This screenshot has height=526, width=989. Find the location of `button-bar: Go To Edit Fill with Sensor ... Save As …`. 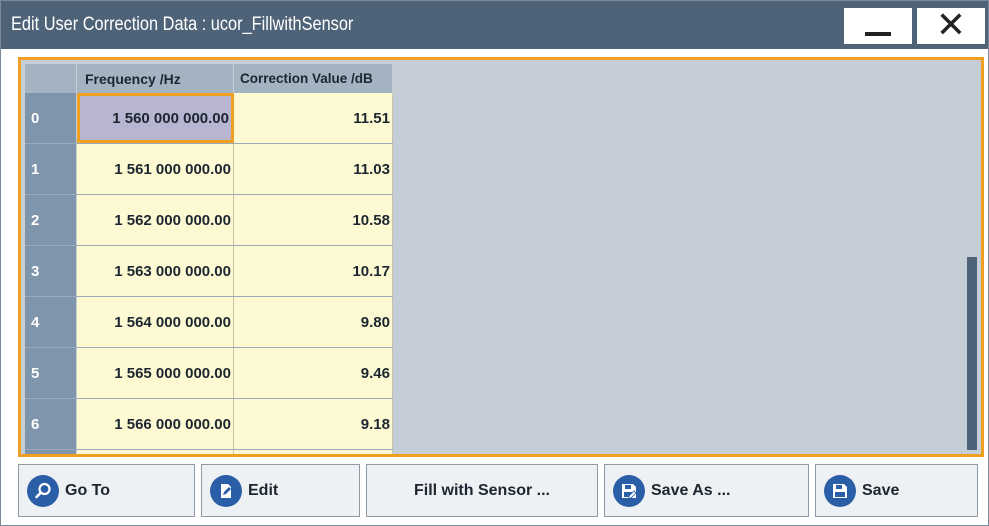

button-bar: Go To Edit Fill with Sensor ... Save As … is located at coordinates (501, 491).